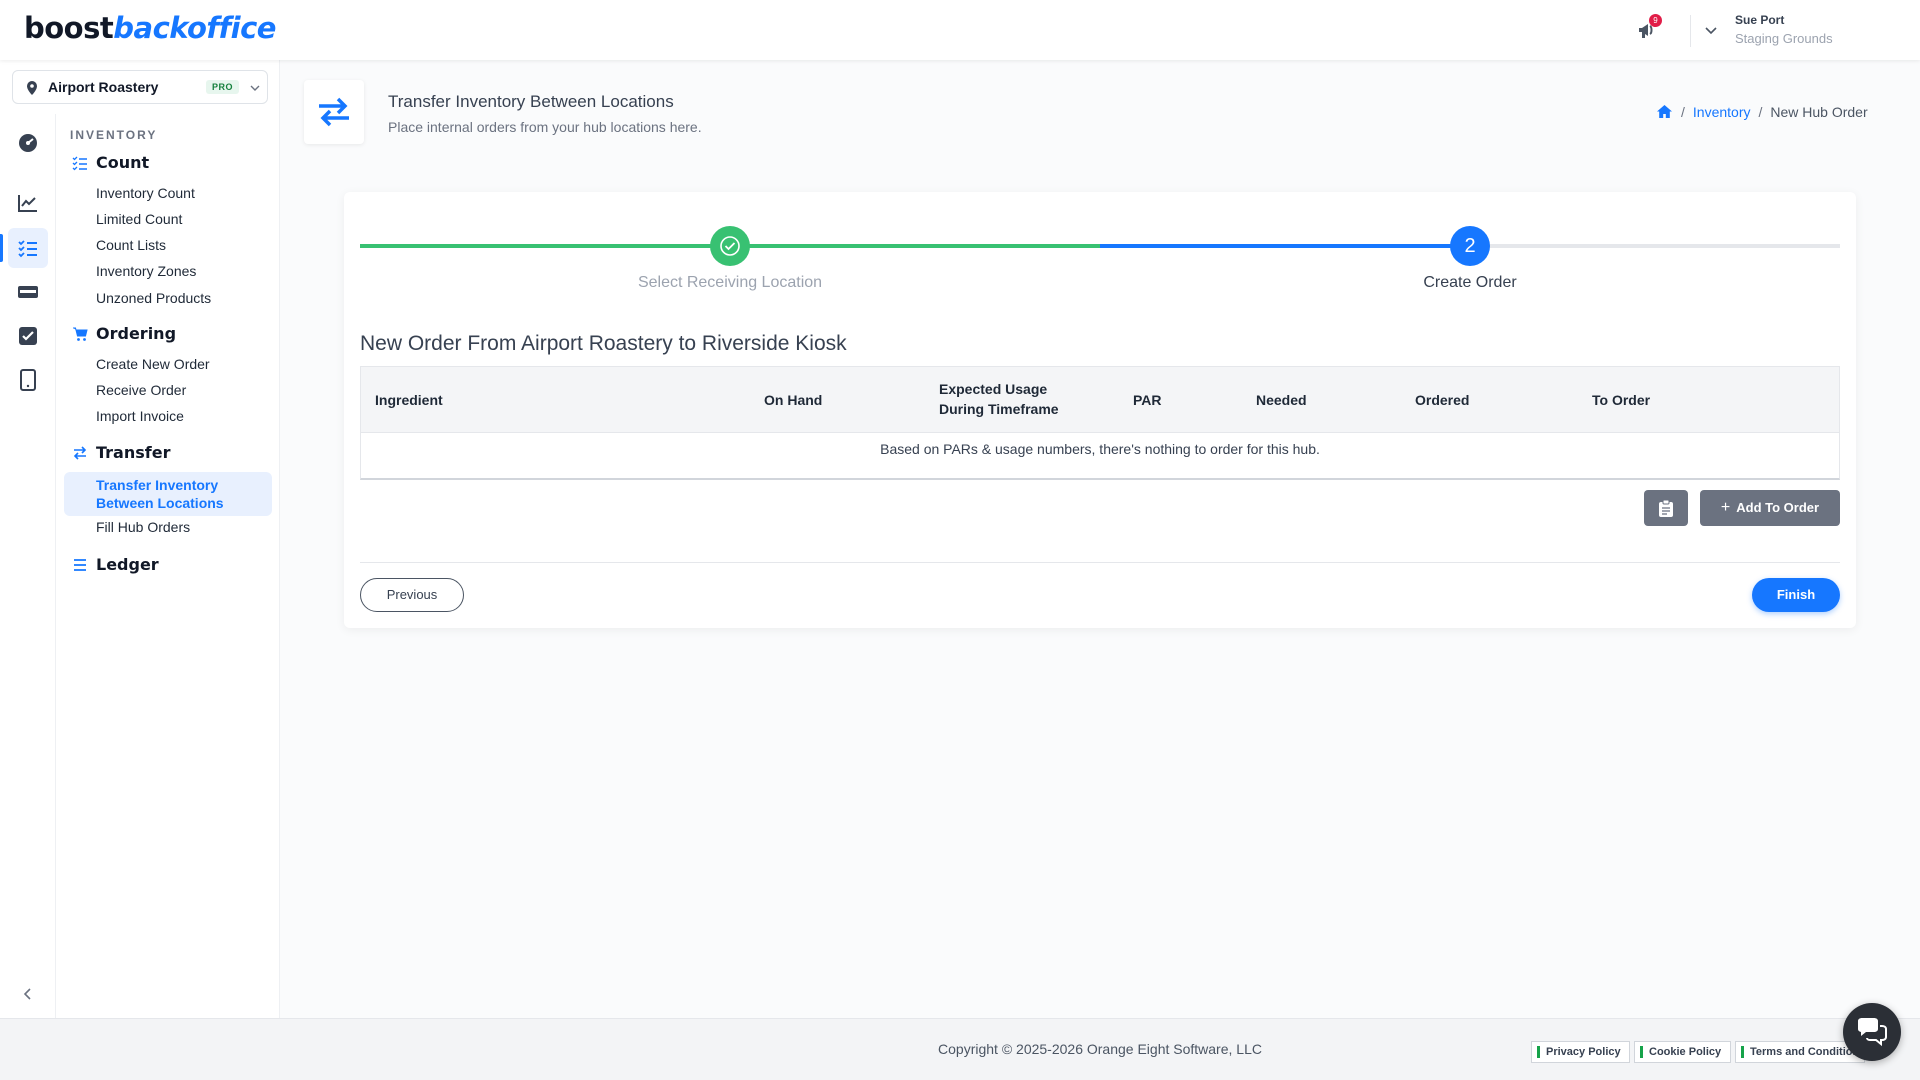  What do you see at coordinates (122, 162) in the screenshot?
I see `nav-section-count: Count` at bounding box center [122, 162].